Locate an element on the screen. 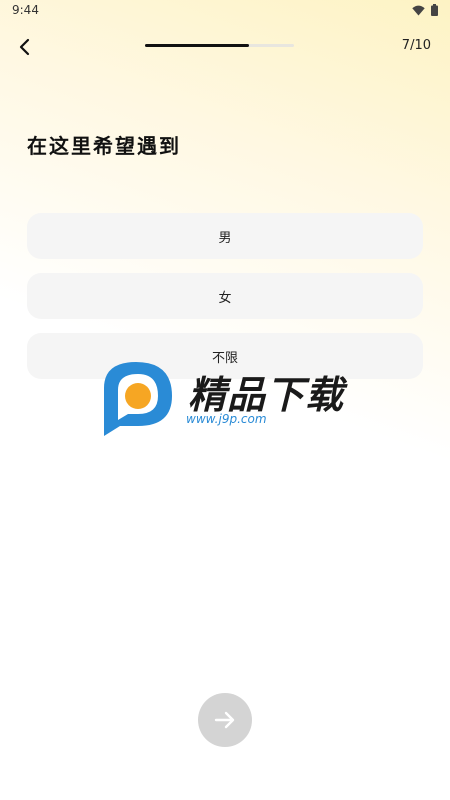 Image resolution: width=450 pixels, height=800 pixels. watermark-url: www.j9p.com is located at coordinates (226, 419).